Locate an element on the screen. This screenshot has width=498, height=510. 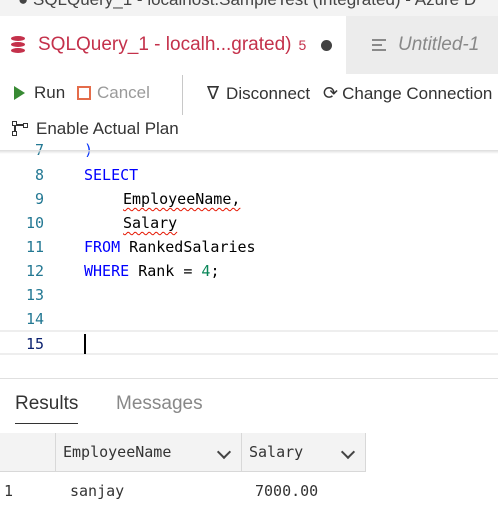
tab-label: SQLQuery_1 - localh...grated) is located at coordinates (165, 44).